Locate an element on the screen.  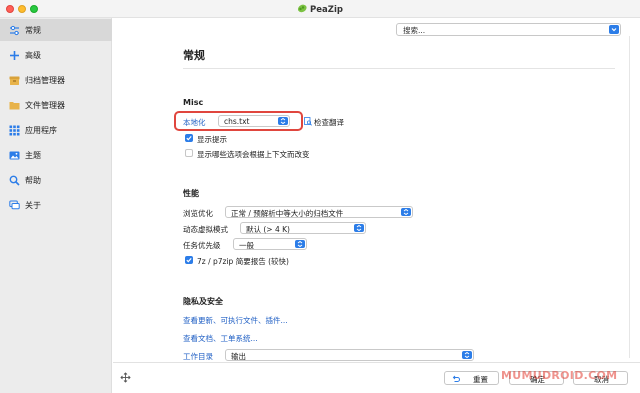
sidebar-item-file-manager: 文件管理器 is located at coordinates (56, 105).